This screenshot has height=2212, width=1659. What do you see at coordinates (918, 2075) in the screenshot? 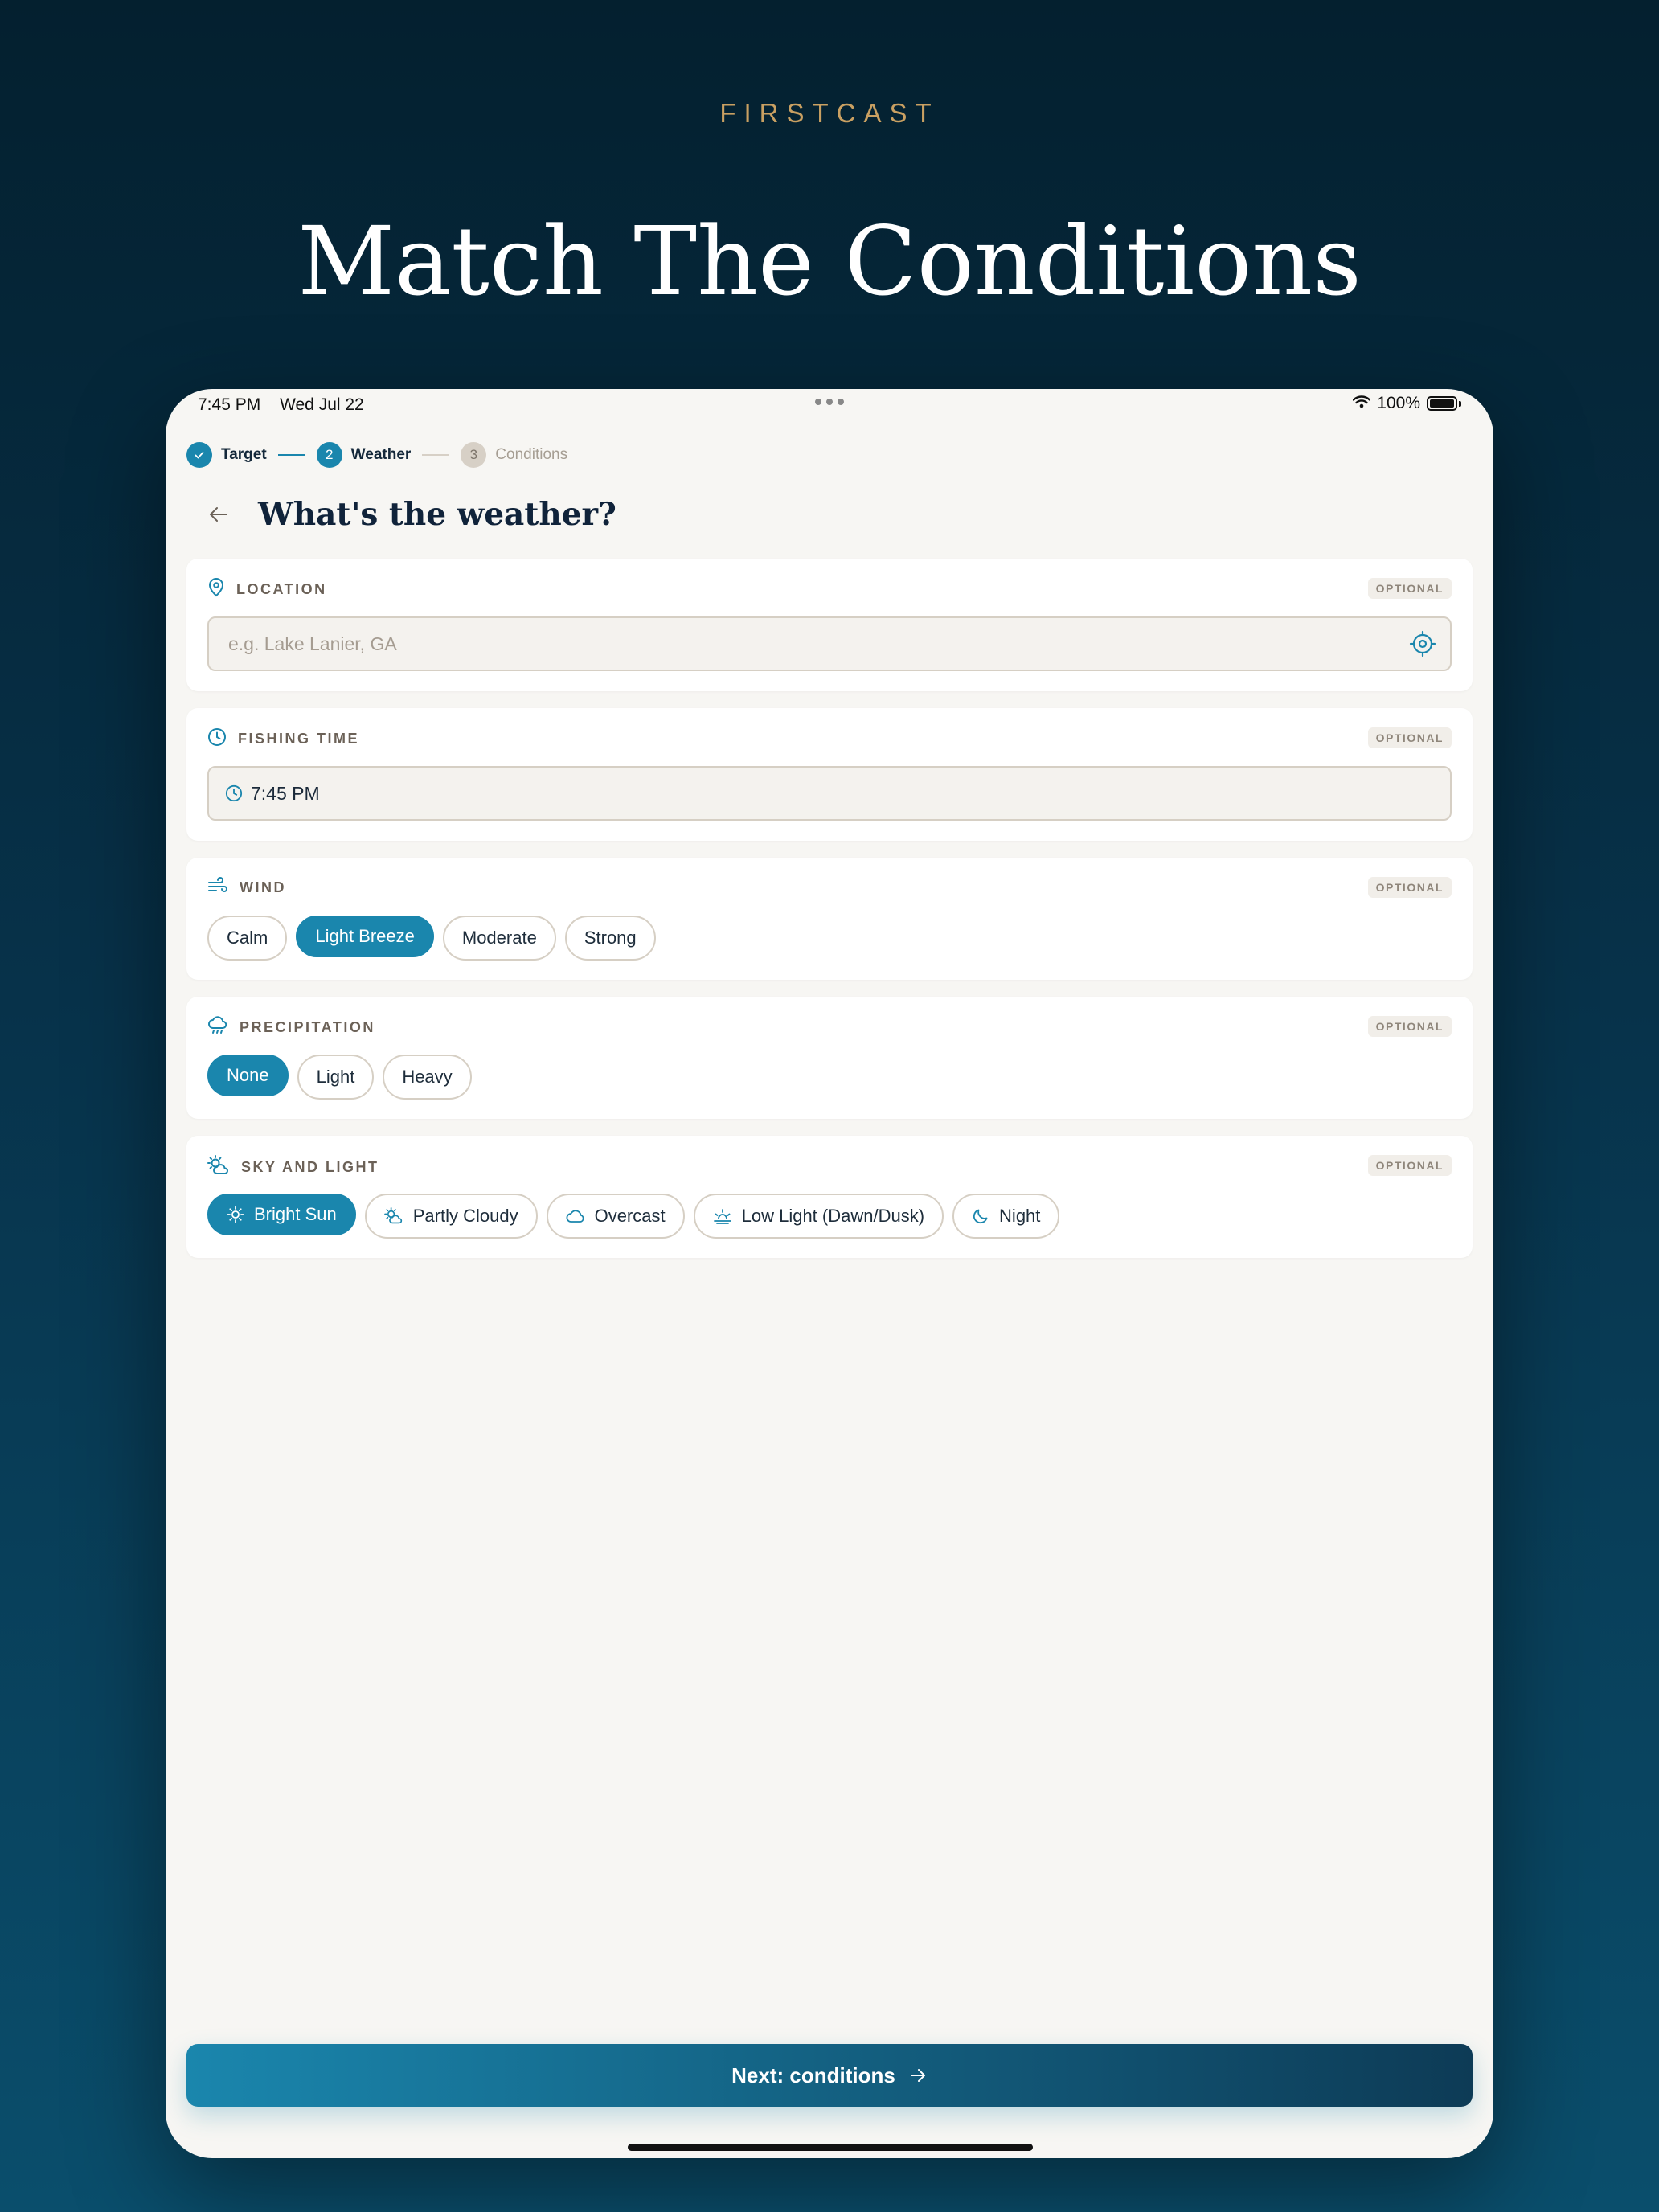
I see `arrow-right-icon` at bounding box center [918, 2075].